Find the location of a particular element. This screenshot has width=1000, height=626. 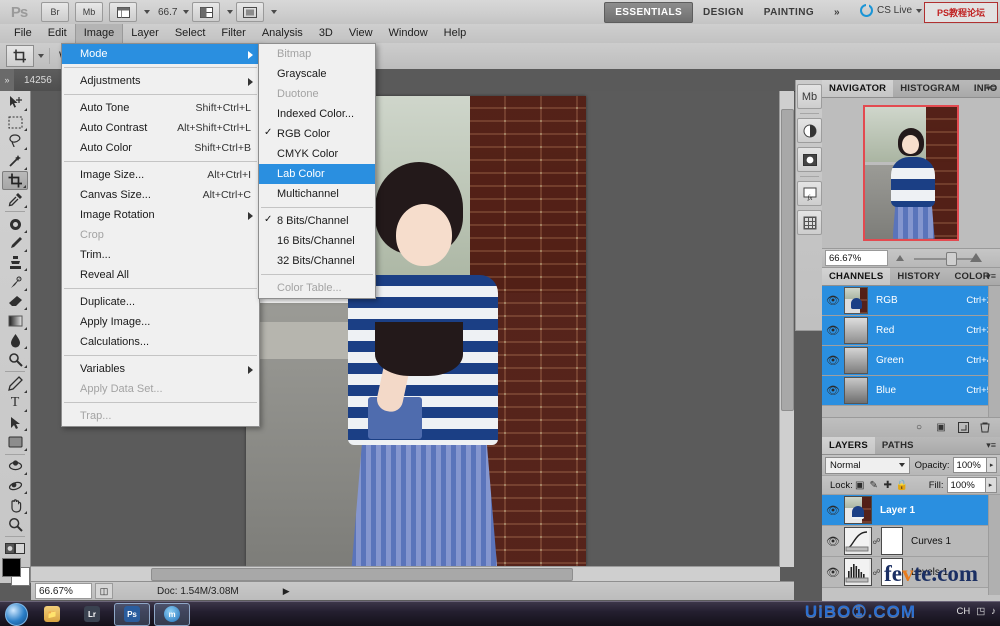

zoom-slider-knob is located at coordinates (952, 259).